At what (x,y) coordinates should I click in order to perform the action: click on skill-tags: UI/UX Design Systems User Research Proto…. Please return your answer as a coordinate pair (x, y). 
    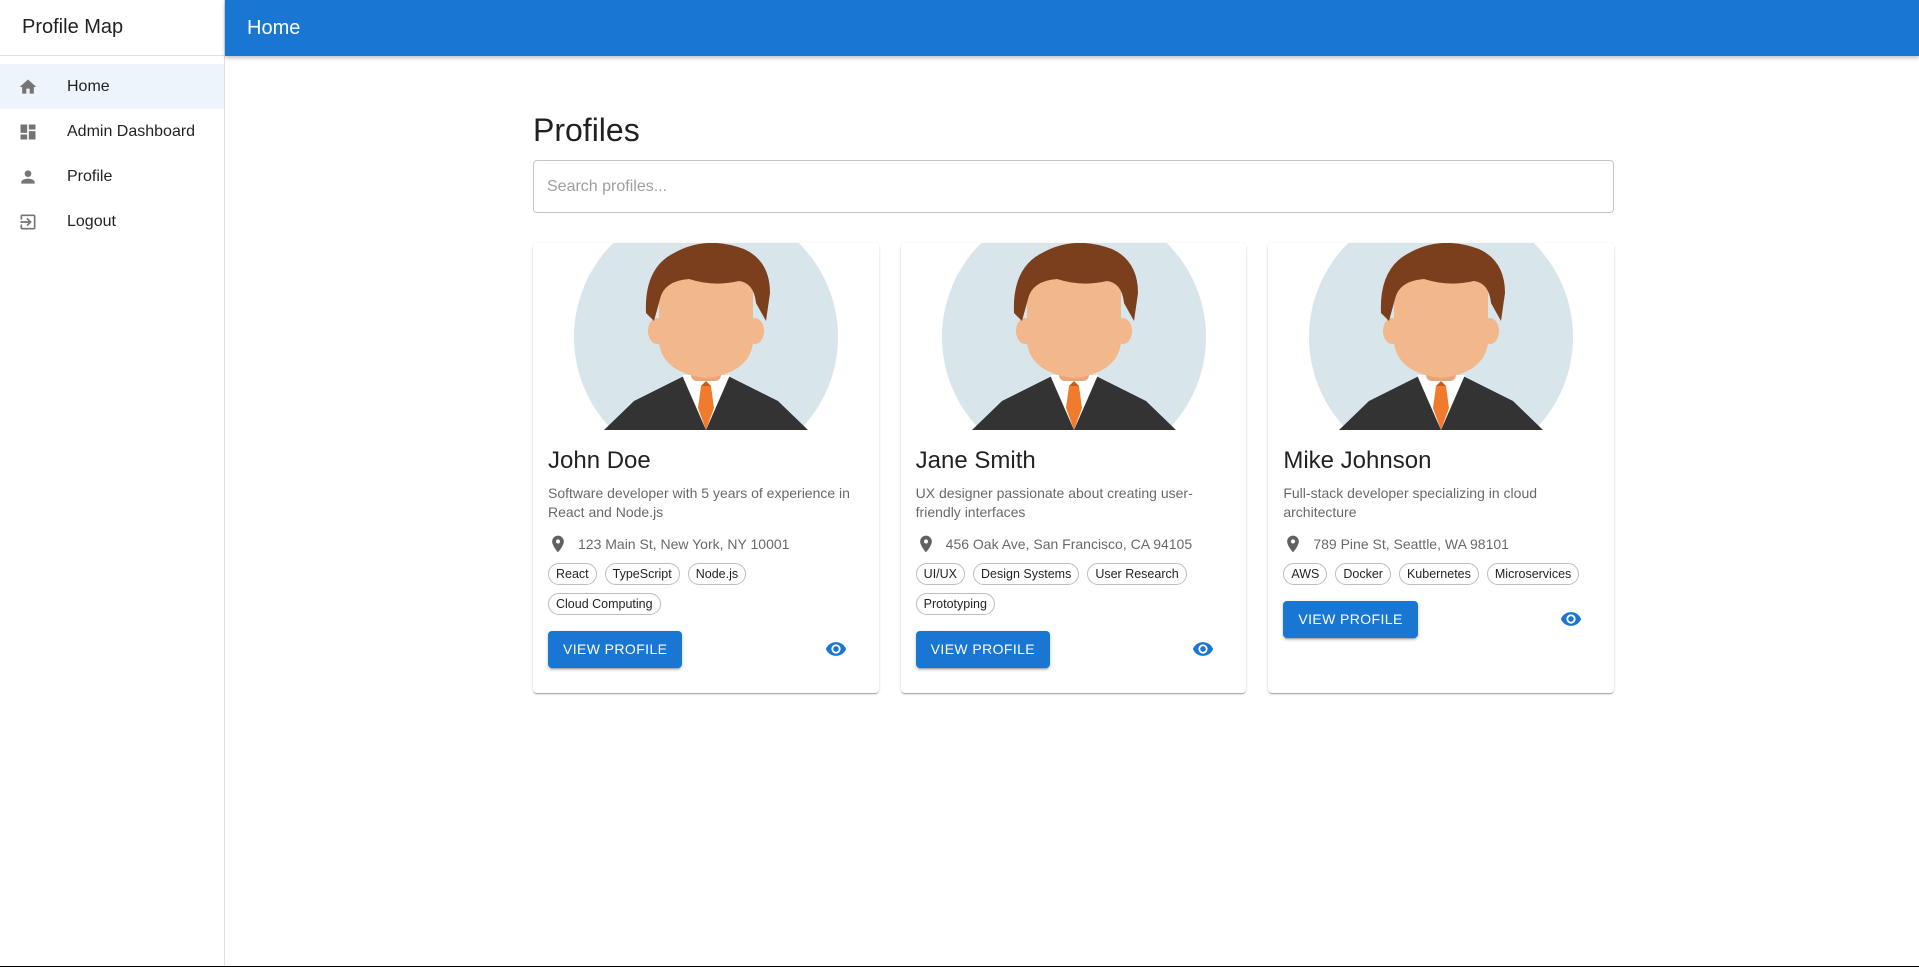
    Looking at the image, I should click on (1073, 589).